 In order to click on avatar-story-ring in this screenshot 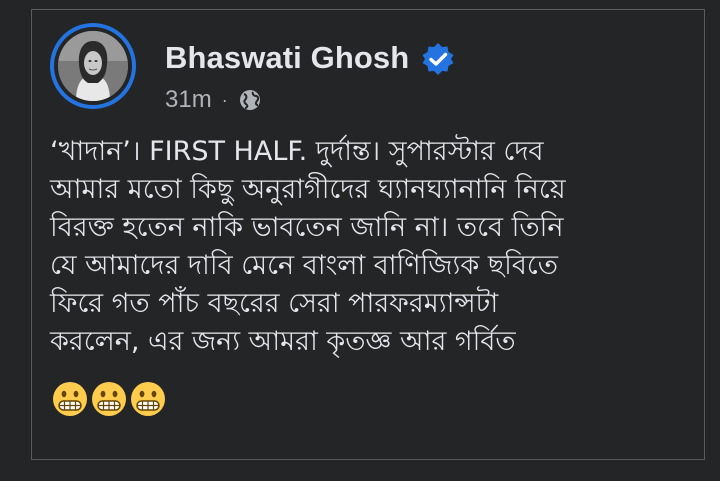, I will do `click(93, 66)`.